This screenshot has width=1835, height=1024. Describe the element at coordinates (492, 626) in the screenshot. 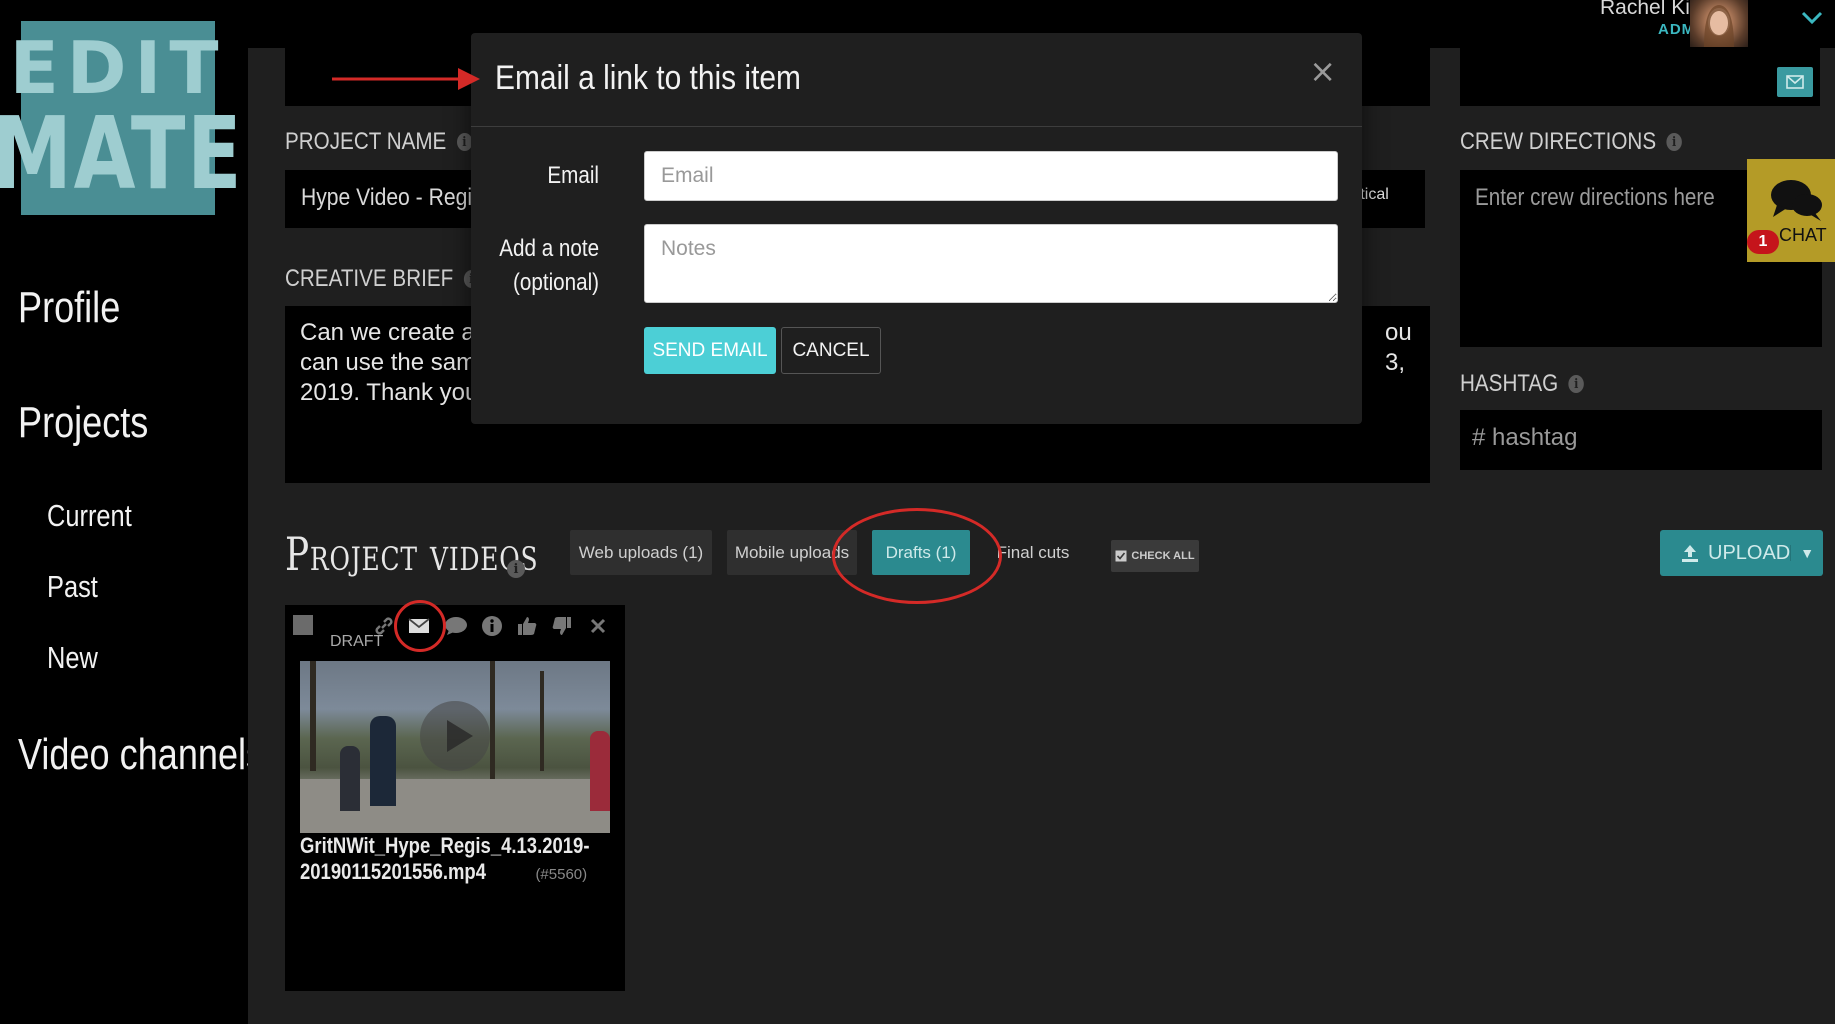

I see `info-circle-icon` at that location.